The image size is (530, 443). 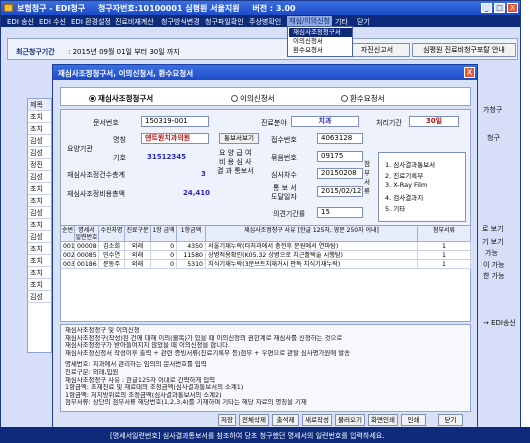 I want to click on col-header: 진료구분, so click(x=138, y=234).